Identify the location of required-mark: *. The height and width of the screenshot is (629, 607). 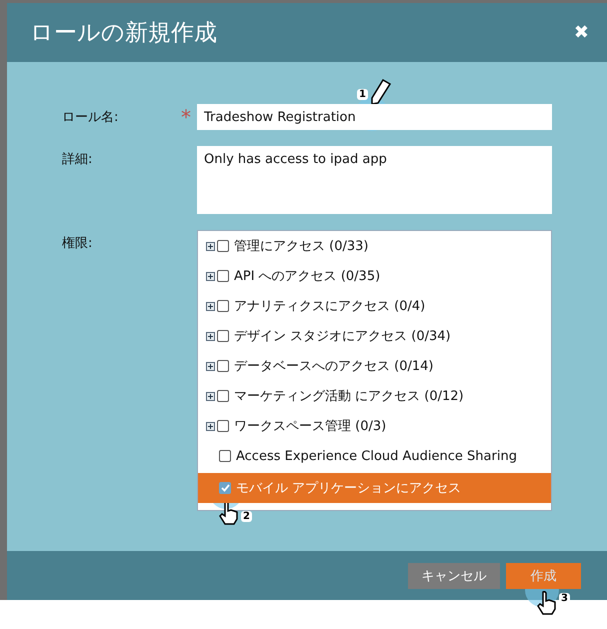
(186, 116).